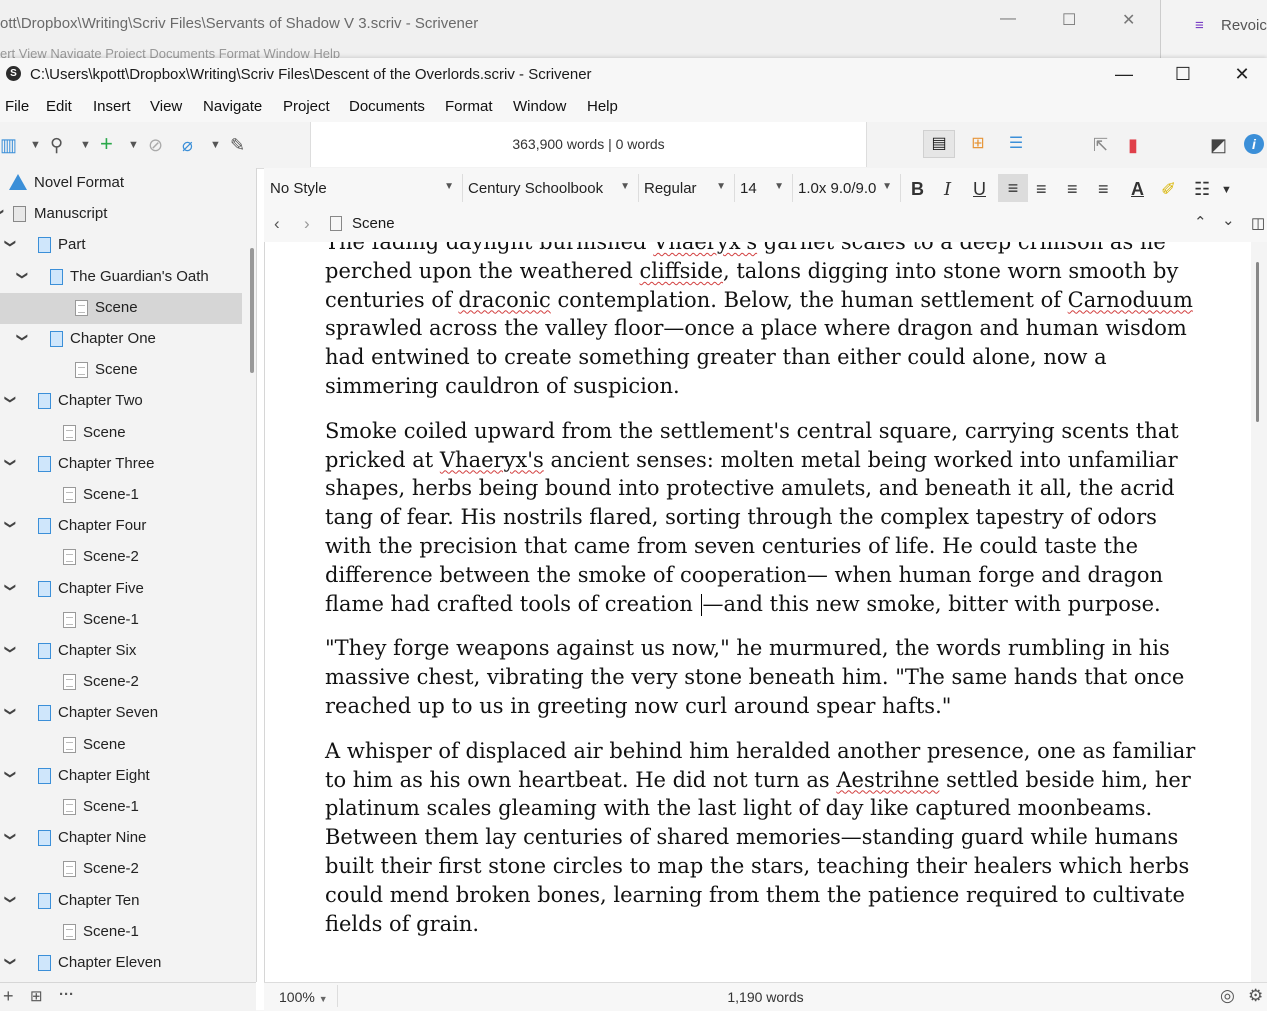  I want to click on share-icon: ⇱, so click(1100, 145).